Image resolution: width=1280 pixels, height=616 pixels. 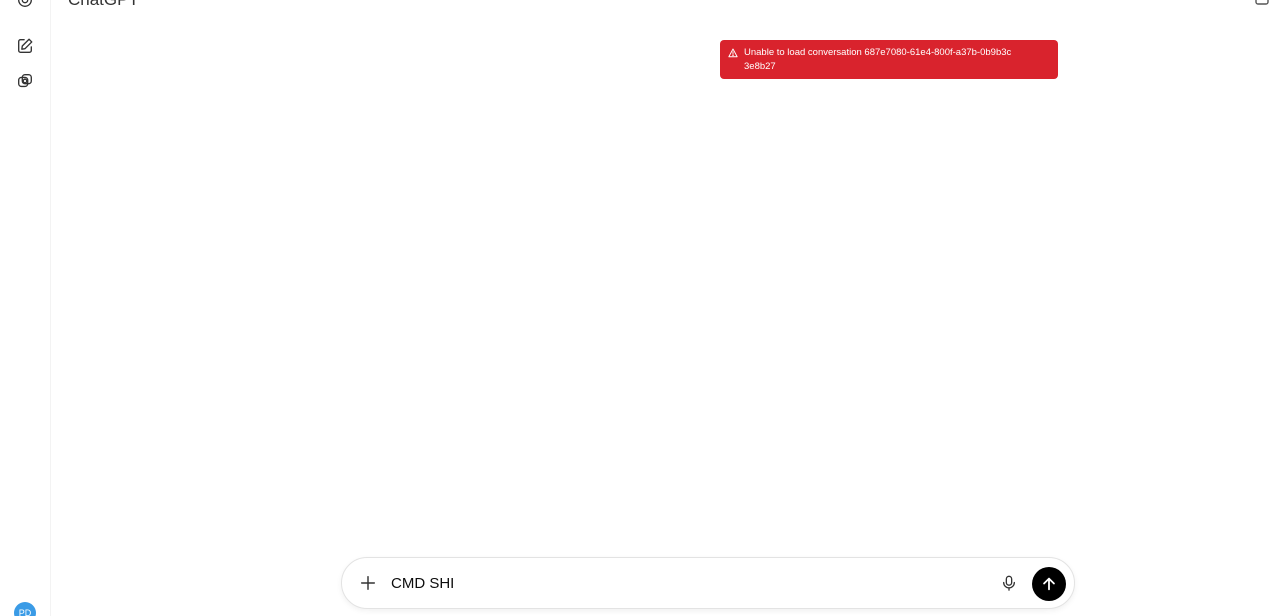 What do you see at coordinates (25, 46) in the screenshot?
I see `new-chat-icon` at bounding box center [25, 46].